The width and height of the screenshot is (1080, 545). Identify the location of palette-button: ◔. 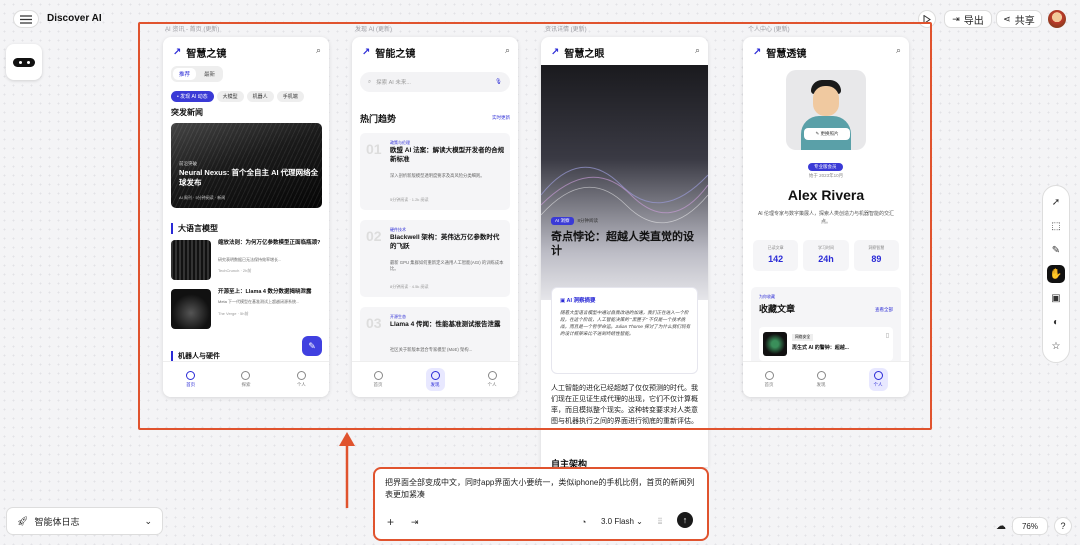
(583, 522).